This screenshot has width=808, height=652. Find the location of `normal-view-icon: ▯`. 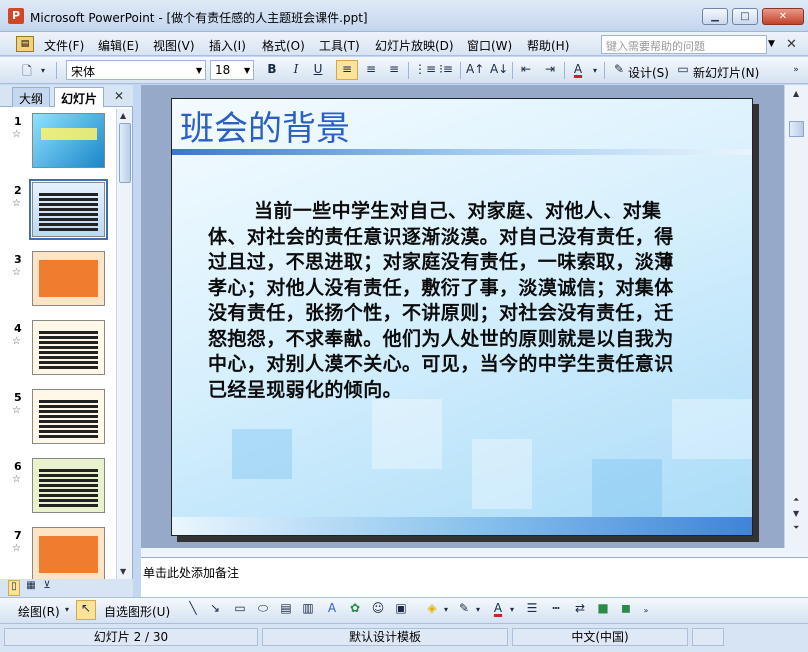

normal-view-icon: ▯ is located at coordinates (14, 588).